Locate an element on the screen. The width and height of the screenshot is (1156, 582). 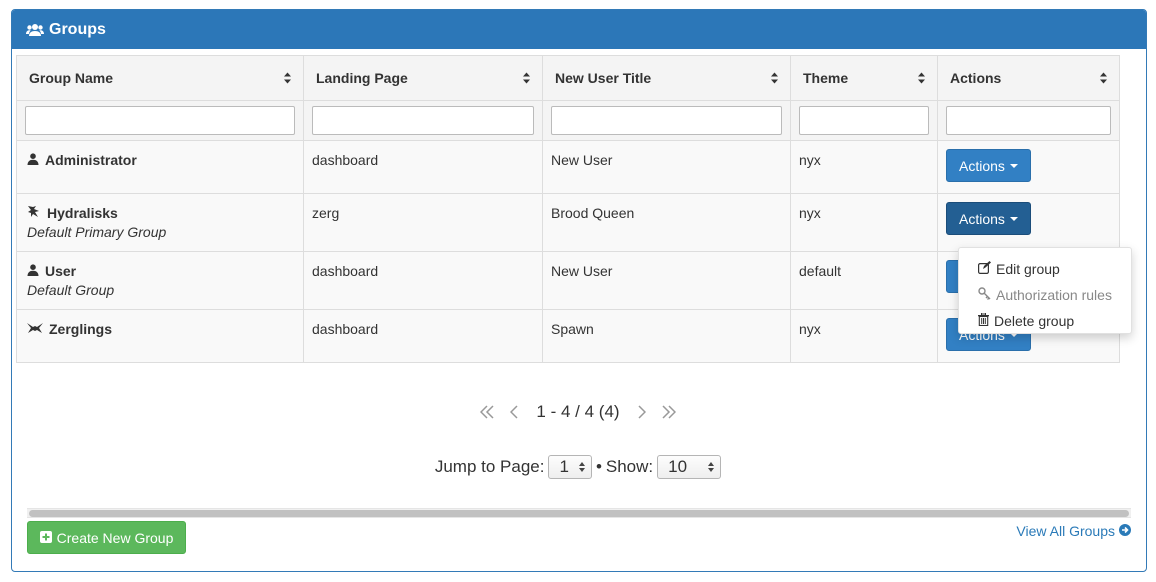
menu-item-delete-group: Delete group is located at coordinates (1045, 321).